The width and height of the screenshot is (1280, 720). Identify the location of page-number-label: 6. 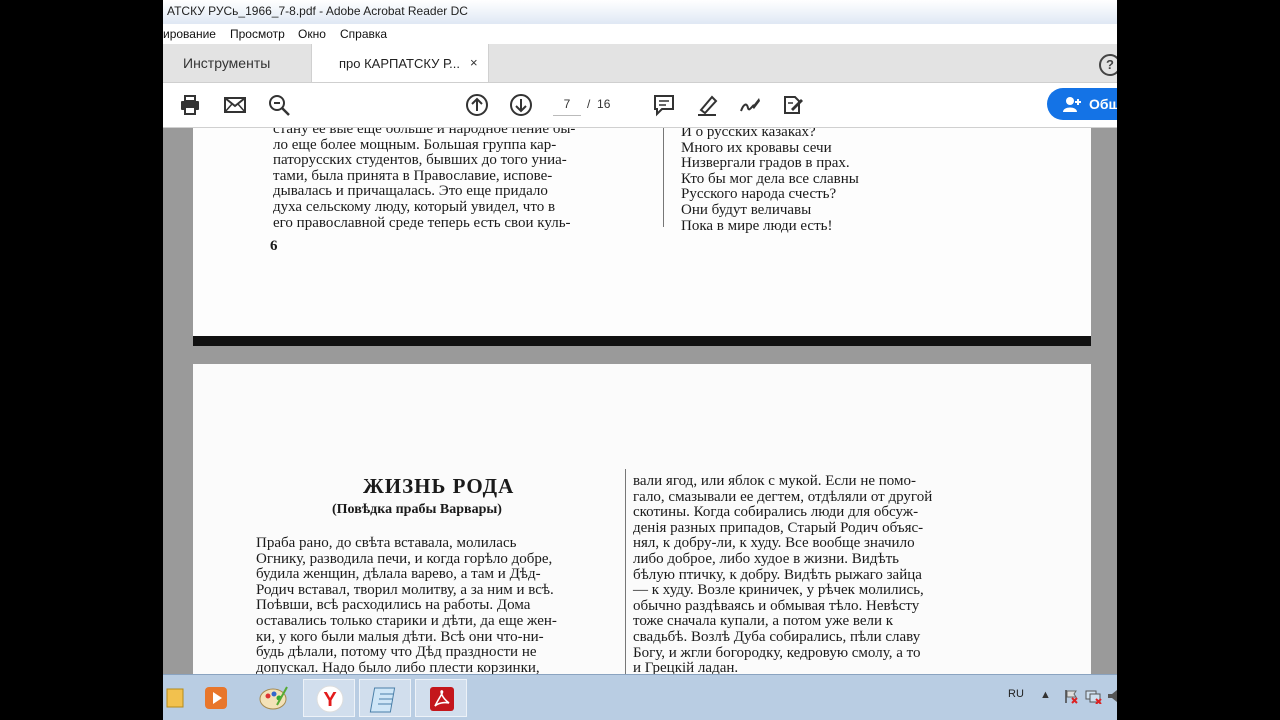
(274, 246).